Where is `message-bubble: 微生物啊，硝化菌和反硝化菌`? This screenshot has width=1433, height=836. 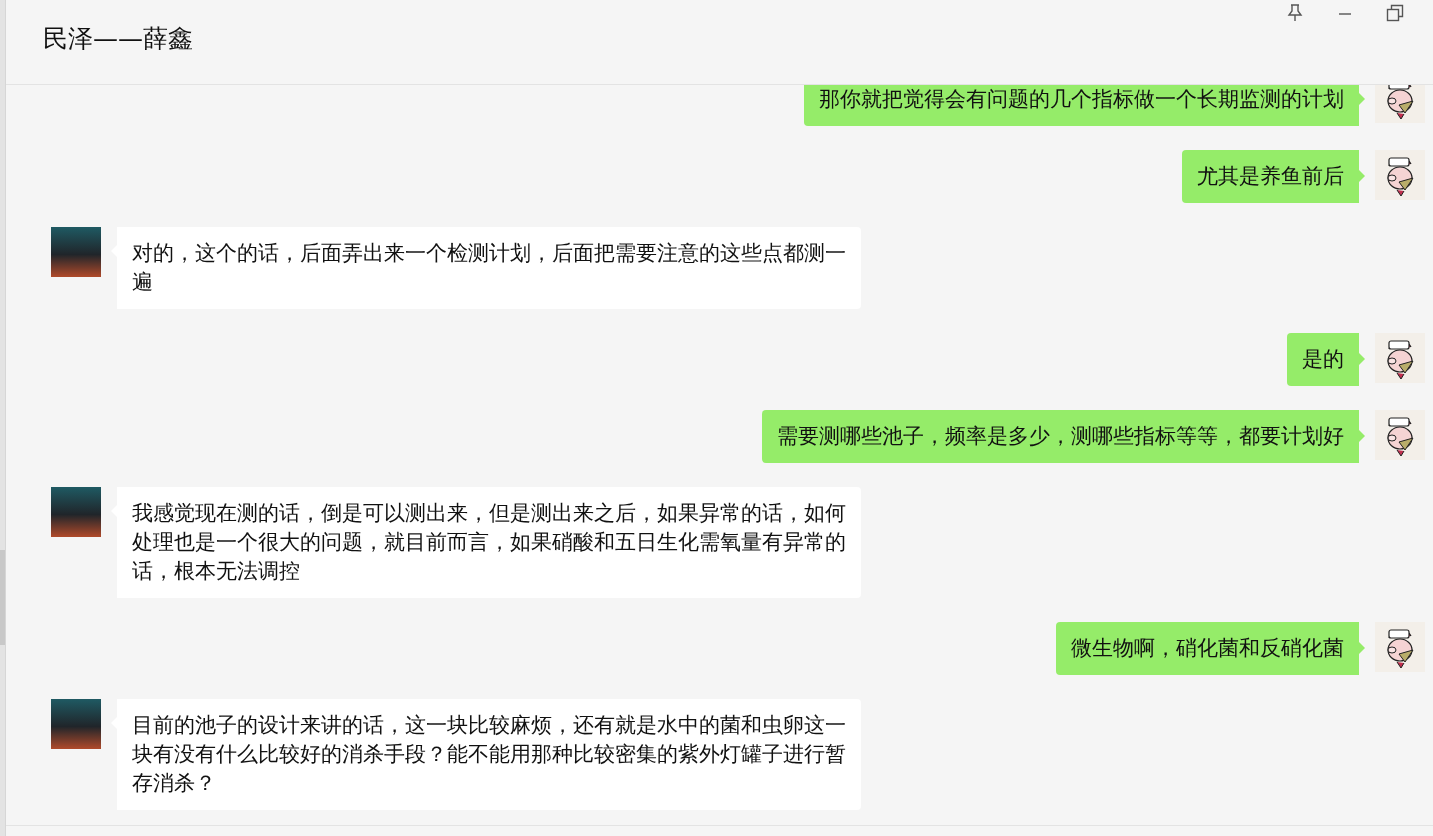 message-bubble: 微生物啊，硝化菌和反硝化菌 is located at coordinates (1210, 648).